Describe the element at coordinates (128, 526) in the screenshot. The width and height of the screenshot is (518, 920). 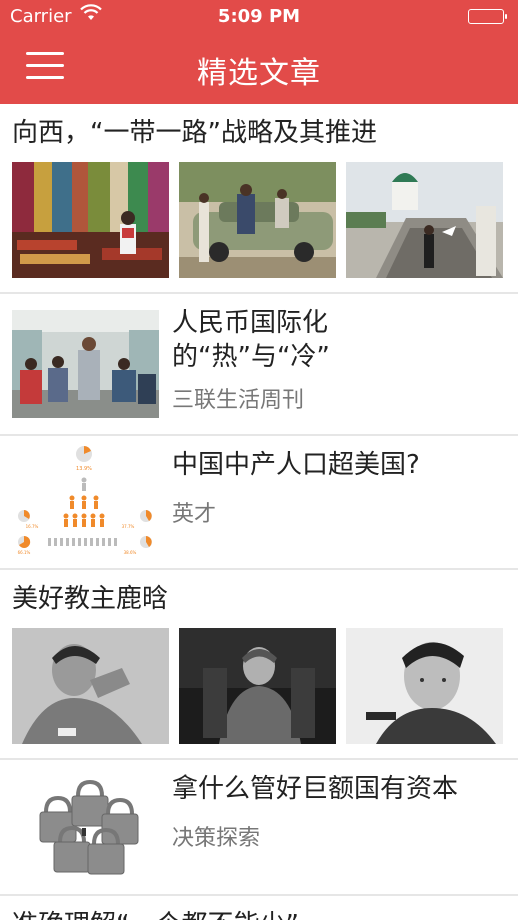
I see `infographic-value: 37.7%` at that location.